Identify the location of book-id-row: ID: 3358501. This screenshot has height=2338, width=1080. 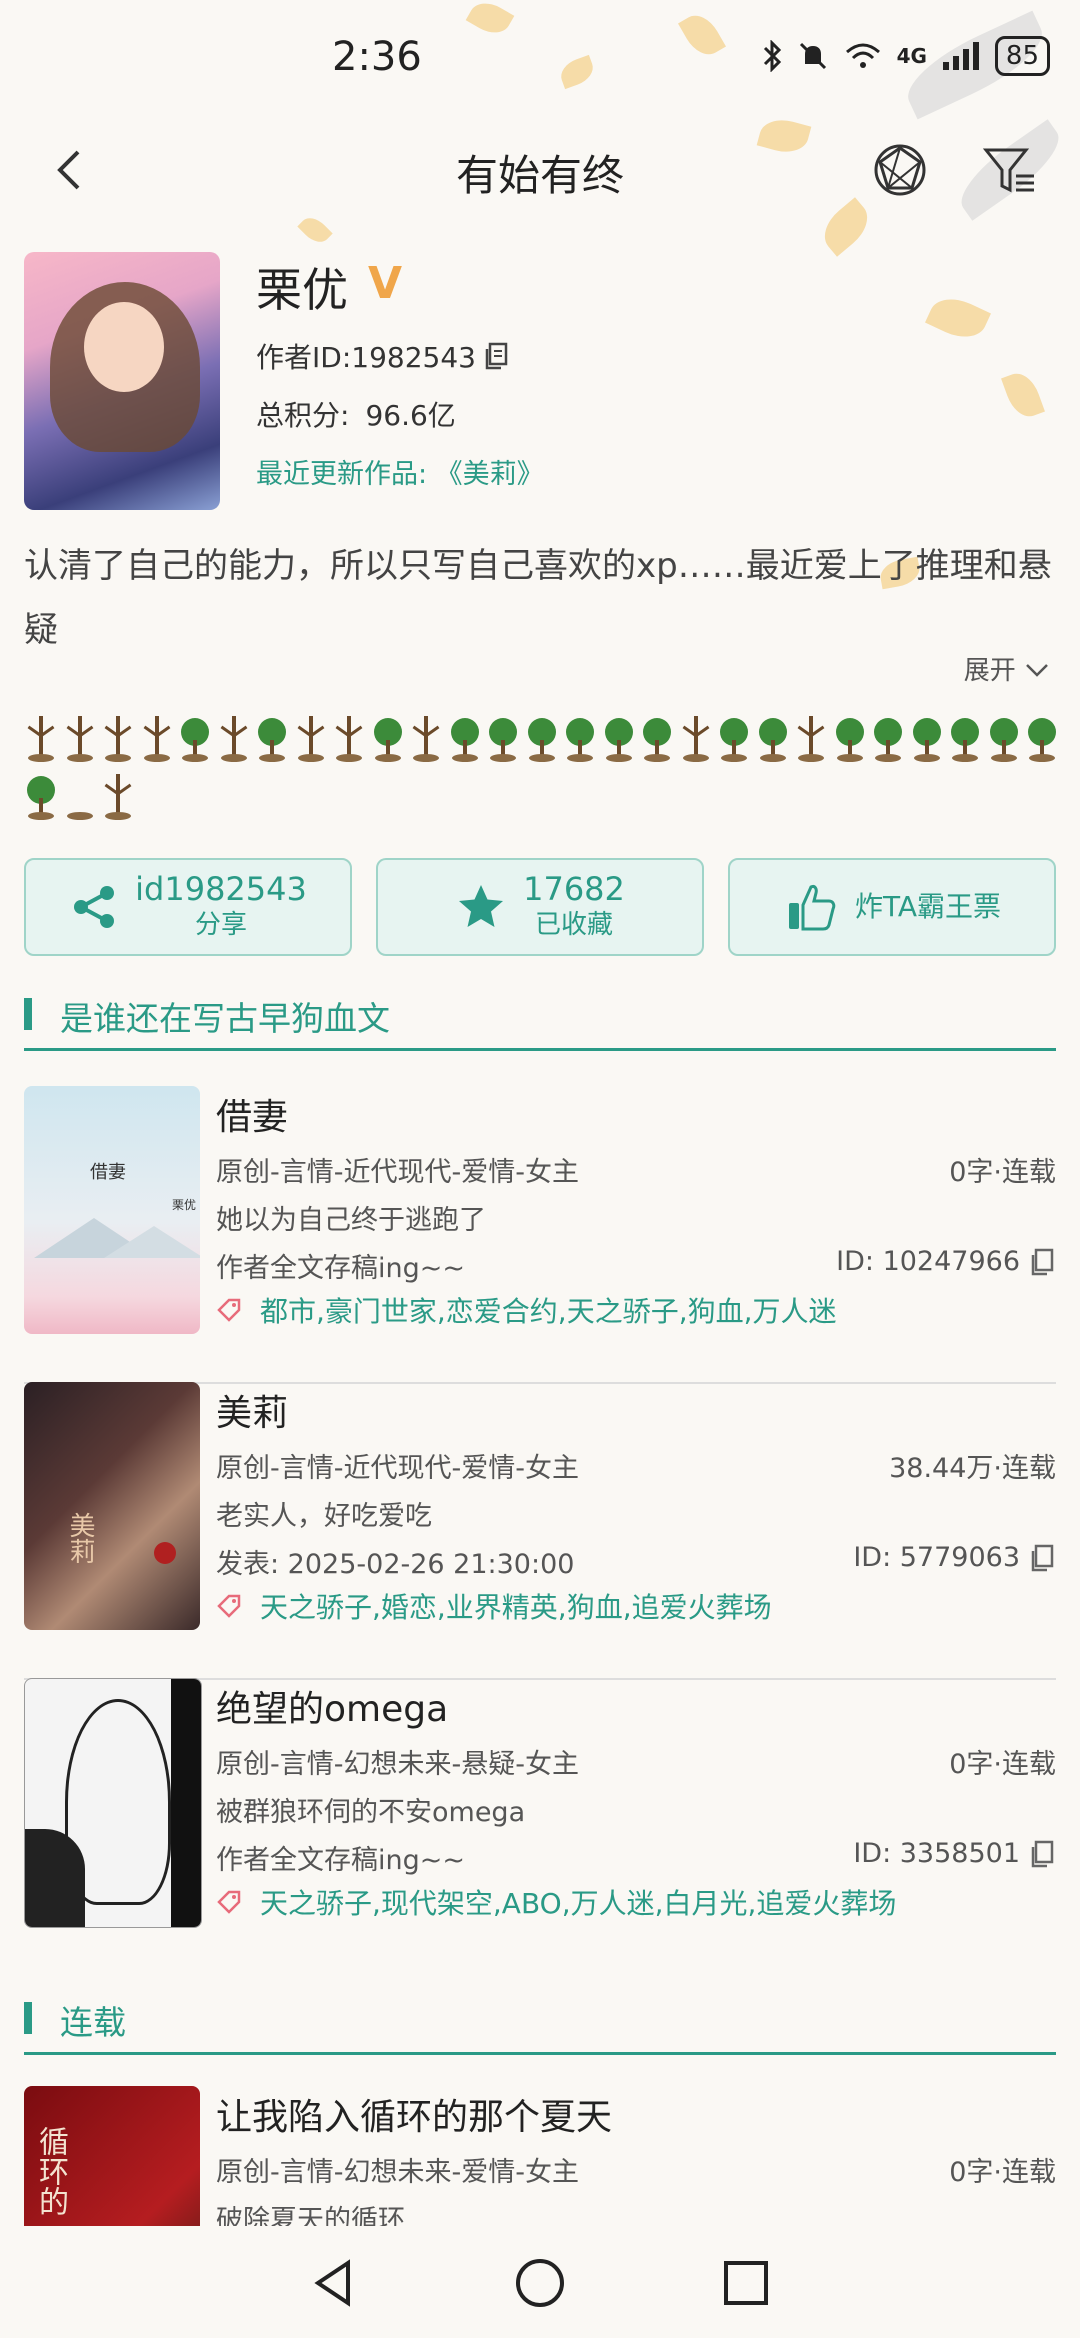
(954, 1853).